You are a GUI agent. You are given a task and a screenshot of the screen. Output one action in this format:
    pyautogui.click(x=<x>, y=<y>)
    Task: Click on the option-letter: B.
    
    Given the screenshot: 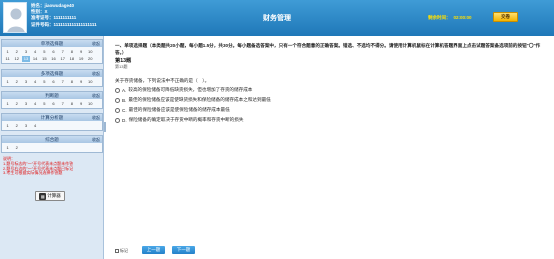 What is the action you would take?
    pyautogui.click(x=124, y=100)
    